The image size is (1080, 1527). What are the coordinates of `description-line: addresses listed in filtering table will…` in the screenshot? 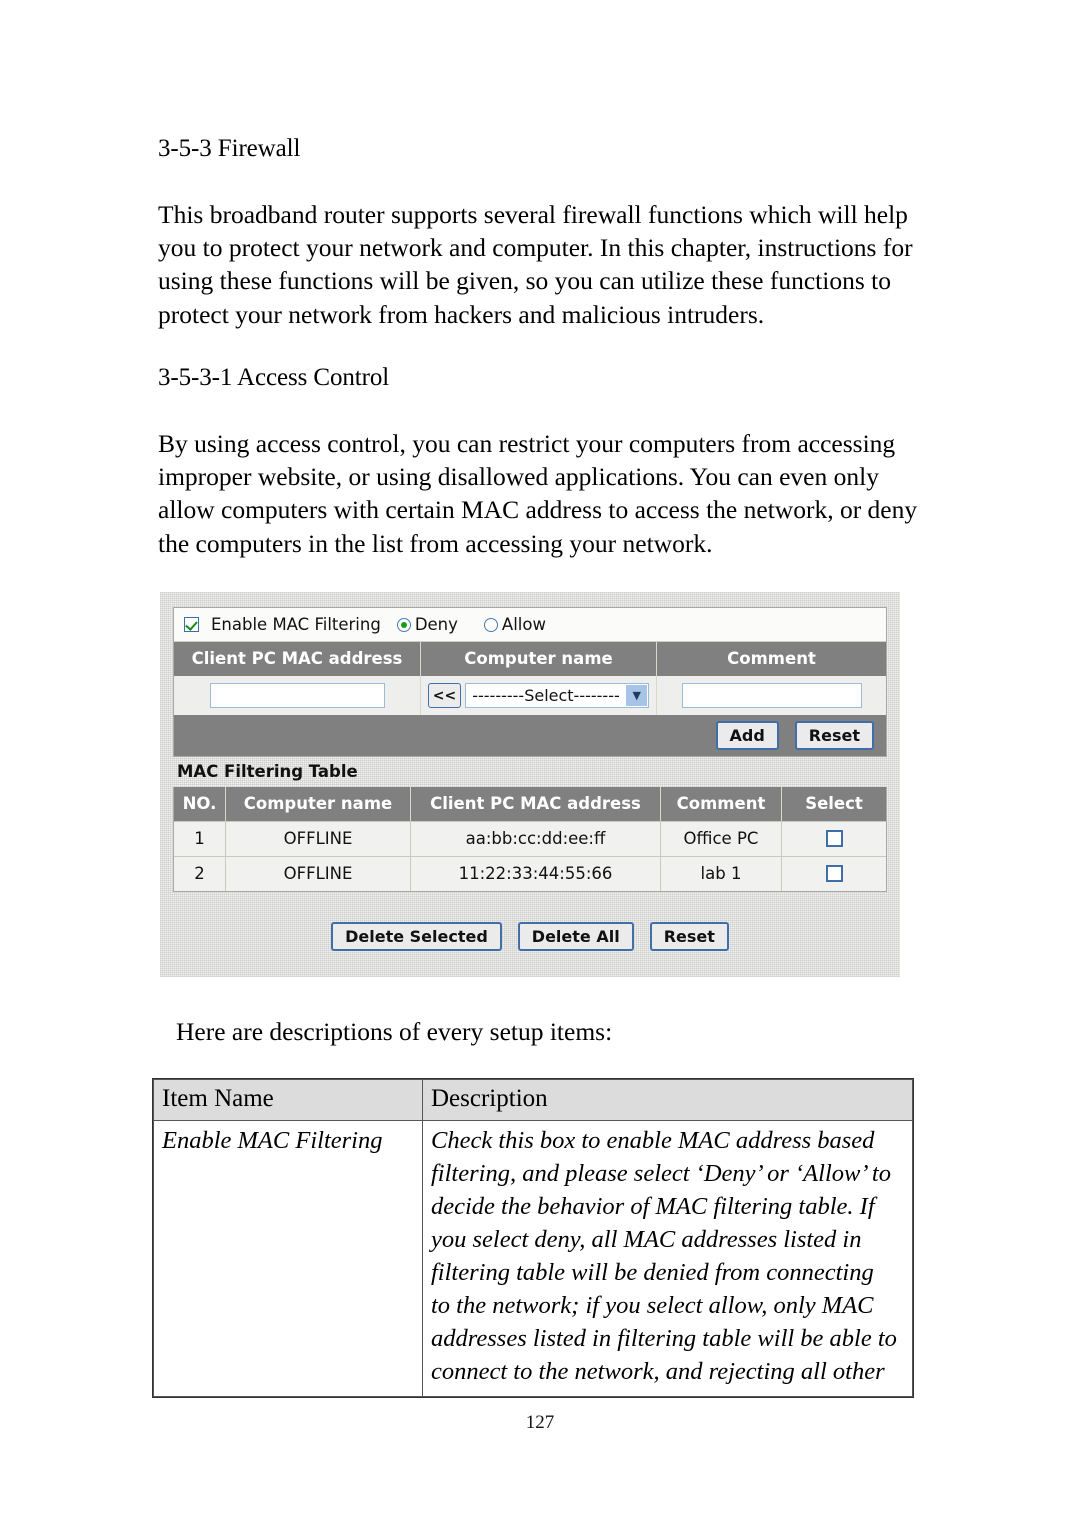 It's located at (664, 1338).